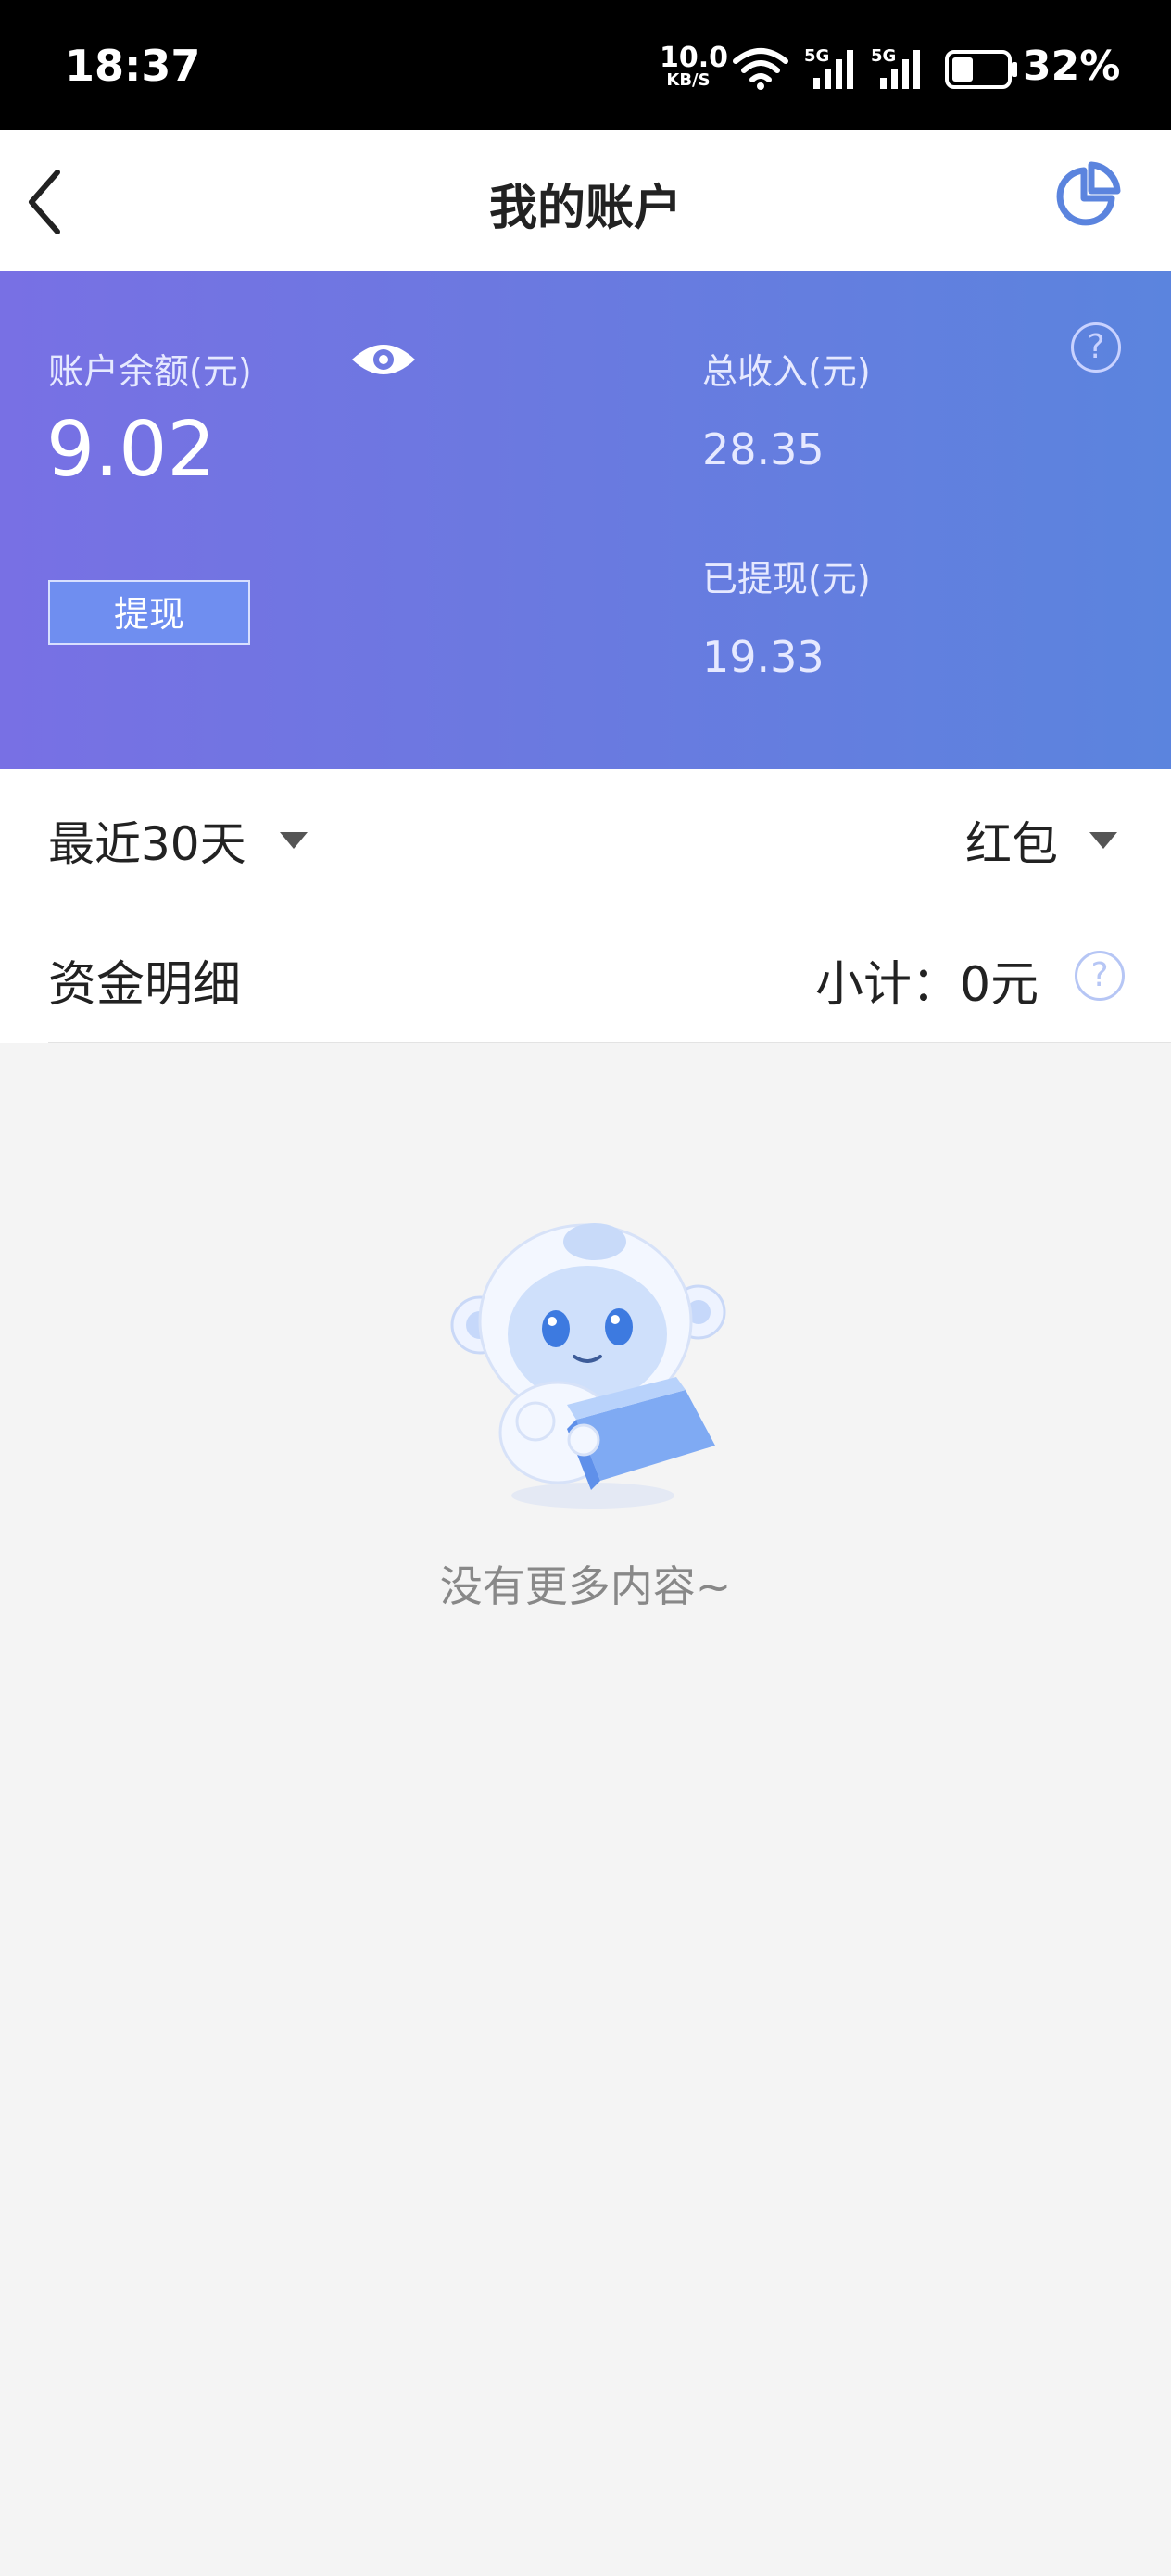 This screenshot has width=1171, height=2576. I want to click on type-filter: 红包, so click(1041, 840).